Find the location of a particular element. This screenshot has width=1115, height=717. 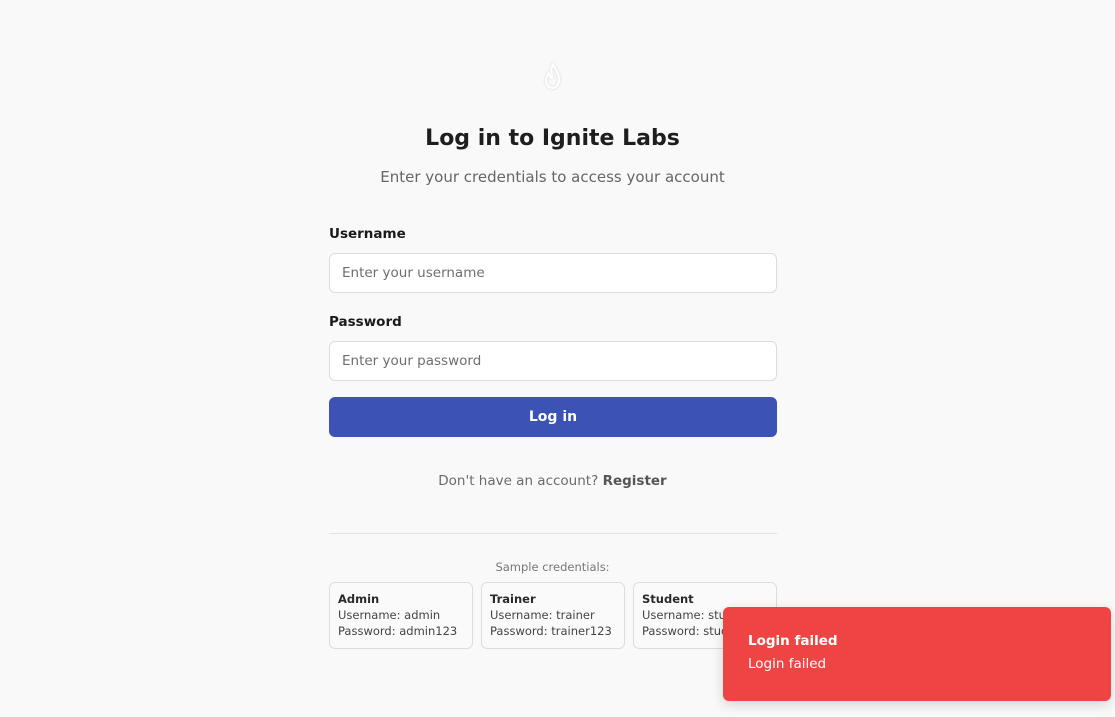

register-link: Register is located at coordinates (635, 481).